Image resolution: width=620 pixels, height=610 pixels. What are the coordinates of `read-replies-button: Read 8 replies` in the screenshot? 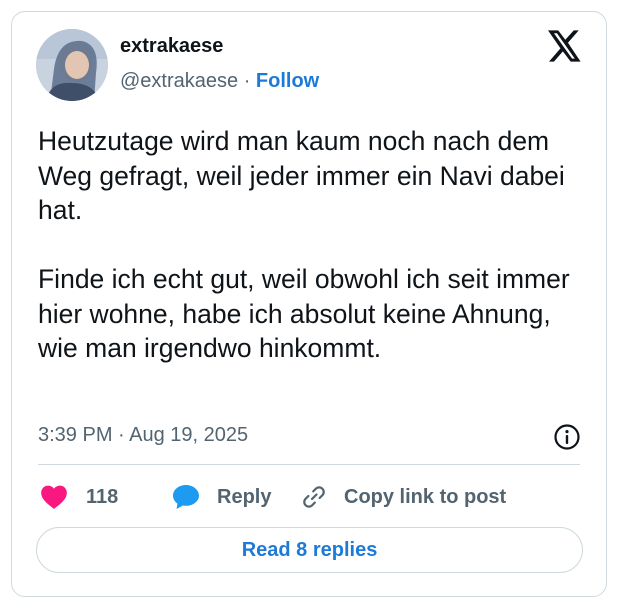 It's located at (309, 550).